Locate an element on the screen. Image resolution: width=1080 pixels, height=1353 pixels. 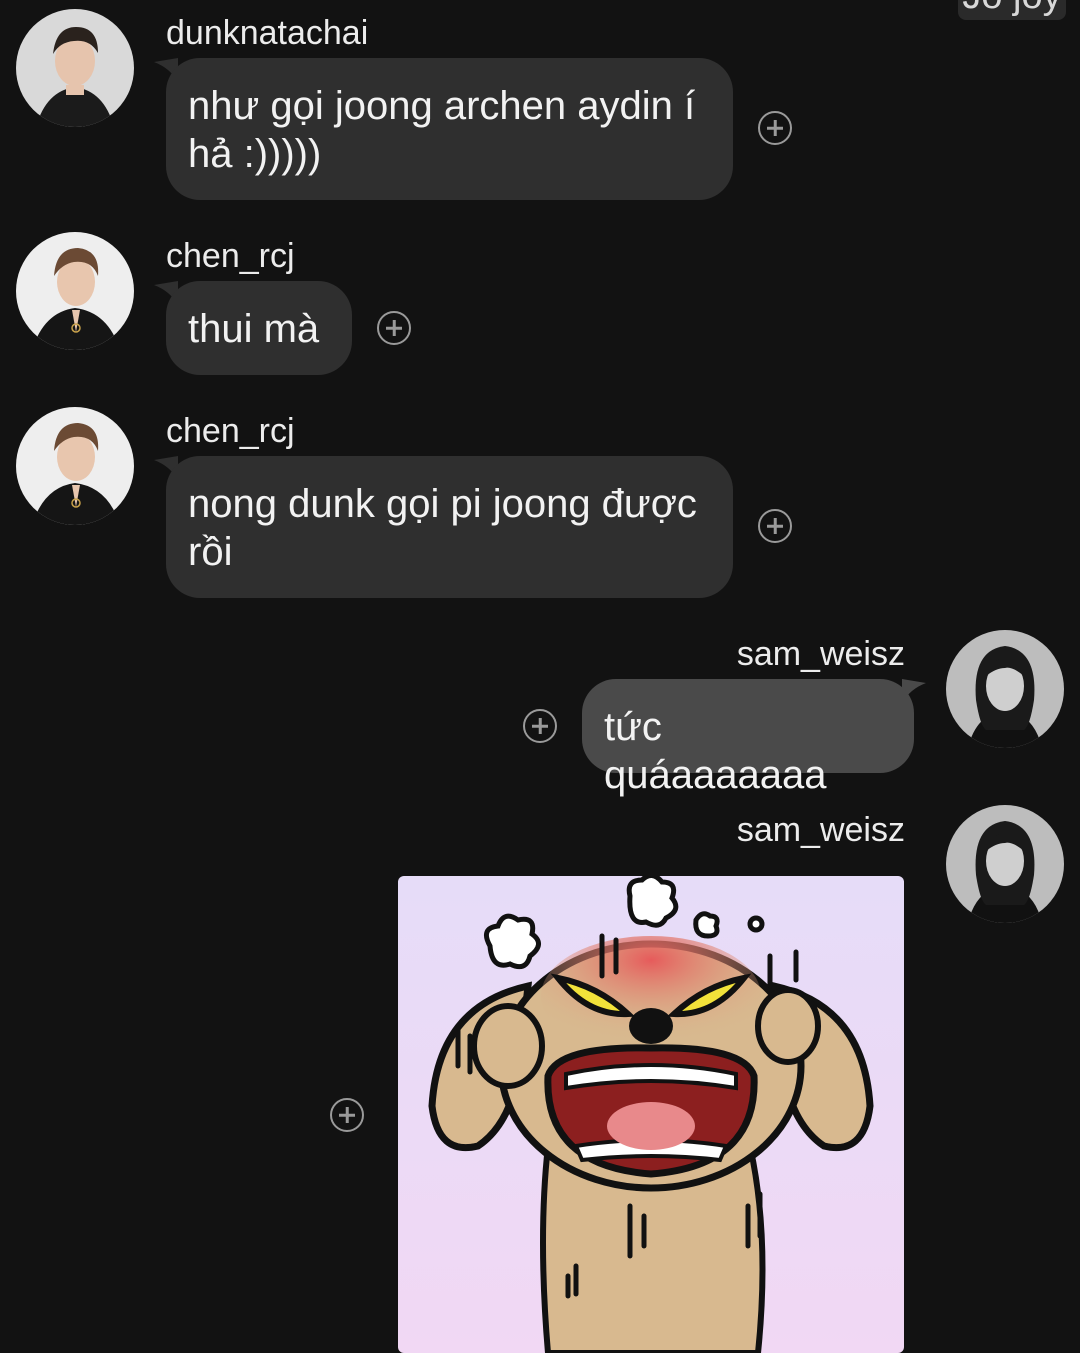
message-bubble: nong dunk gọi pi joong được rồi is located at coordinates (449, 527).